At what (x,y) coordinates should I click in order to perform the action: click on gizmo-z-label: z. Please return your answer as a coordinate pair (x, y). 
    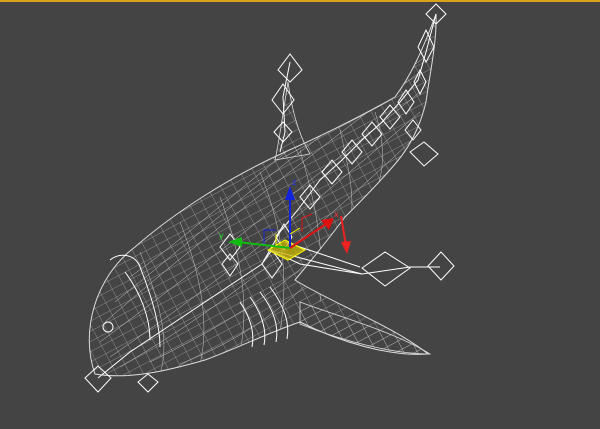
    Looking at the image, I should click on (294, 182).